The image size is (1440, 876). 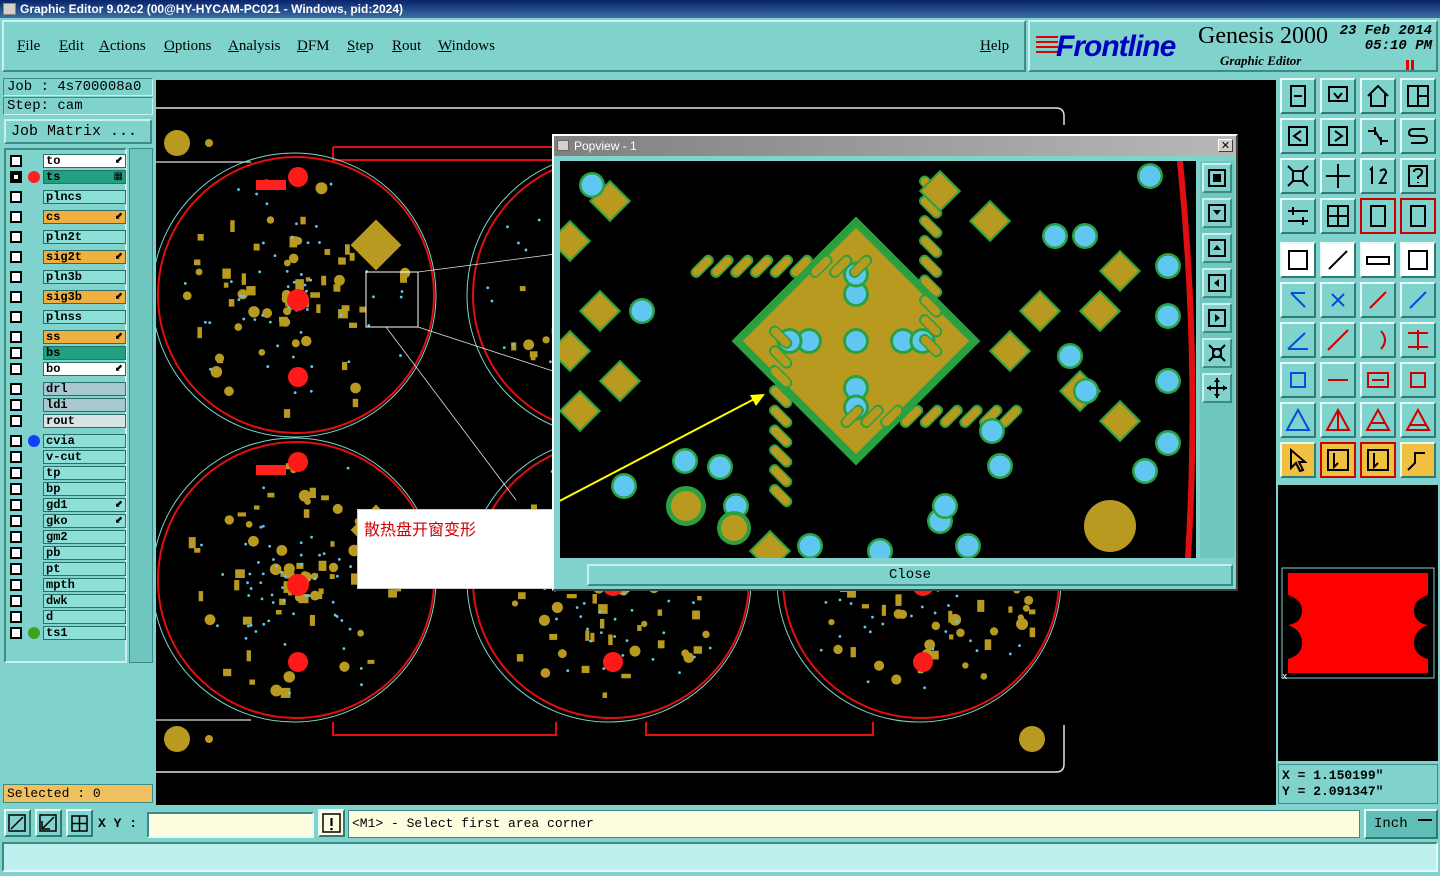 I want to click on zoom-fit-icon, so click(x=1298, y=176).